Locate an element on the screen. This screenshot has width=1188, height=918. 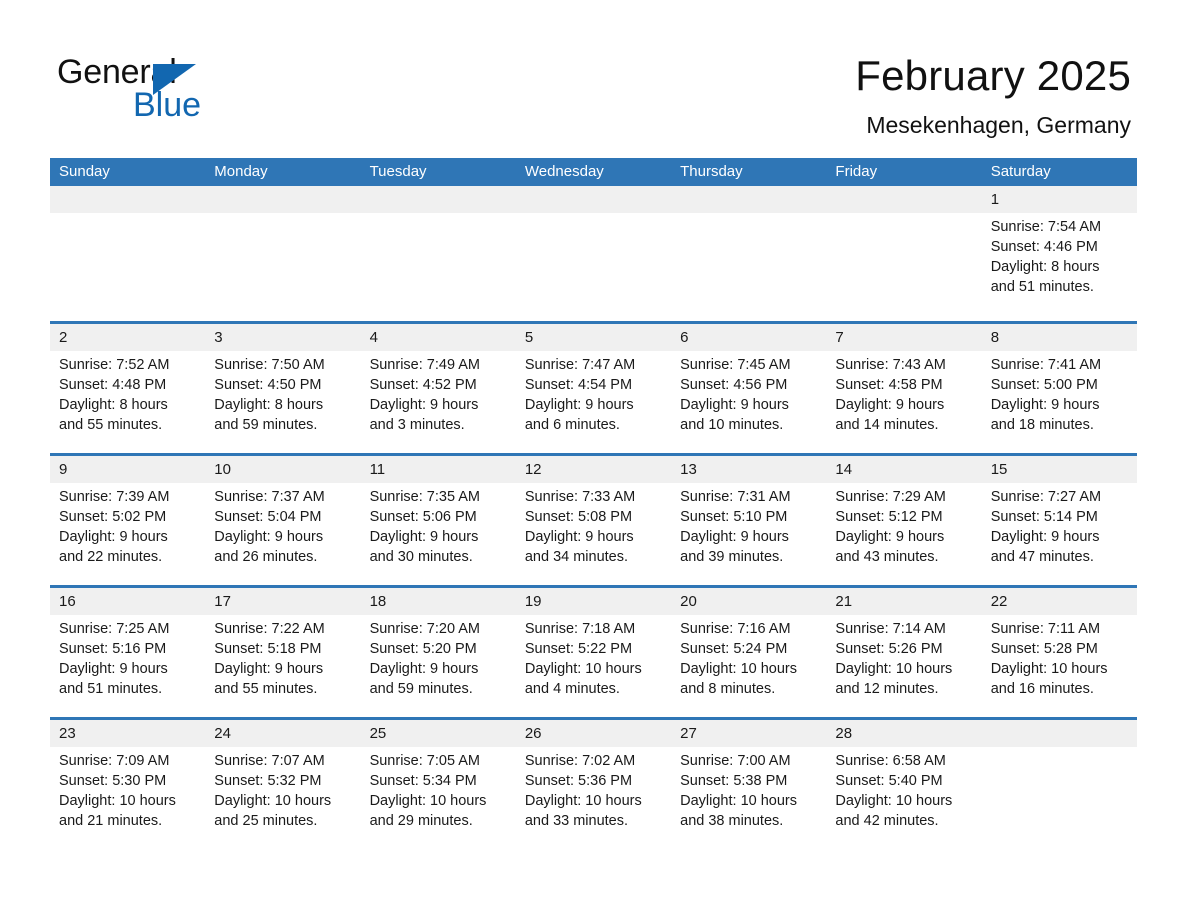
day-number: 6 is located at coordinates (684, 337).